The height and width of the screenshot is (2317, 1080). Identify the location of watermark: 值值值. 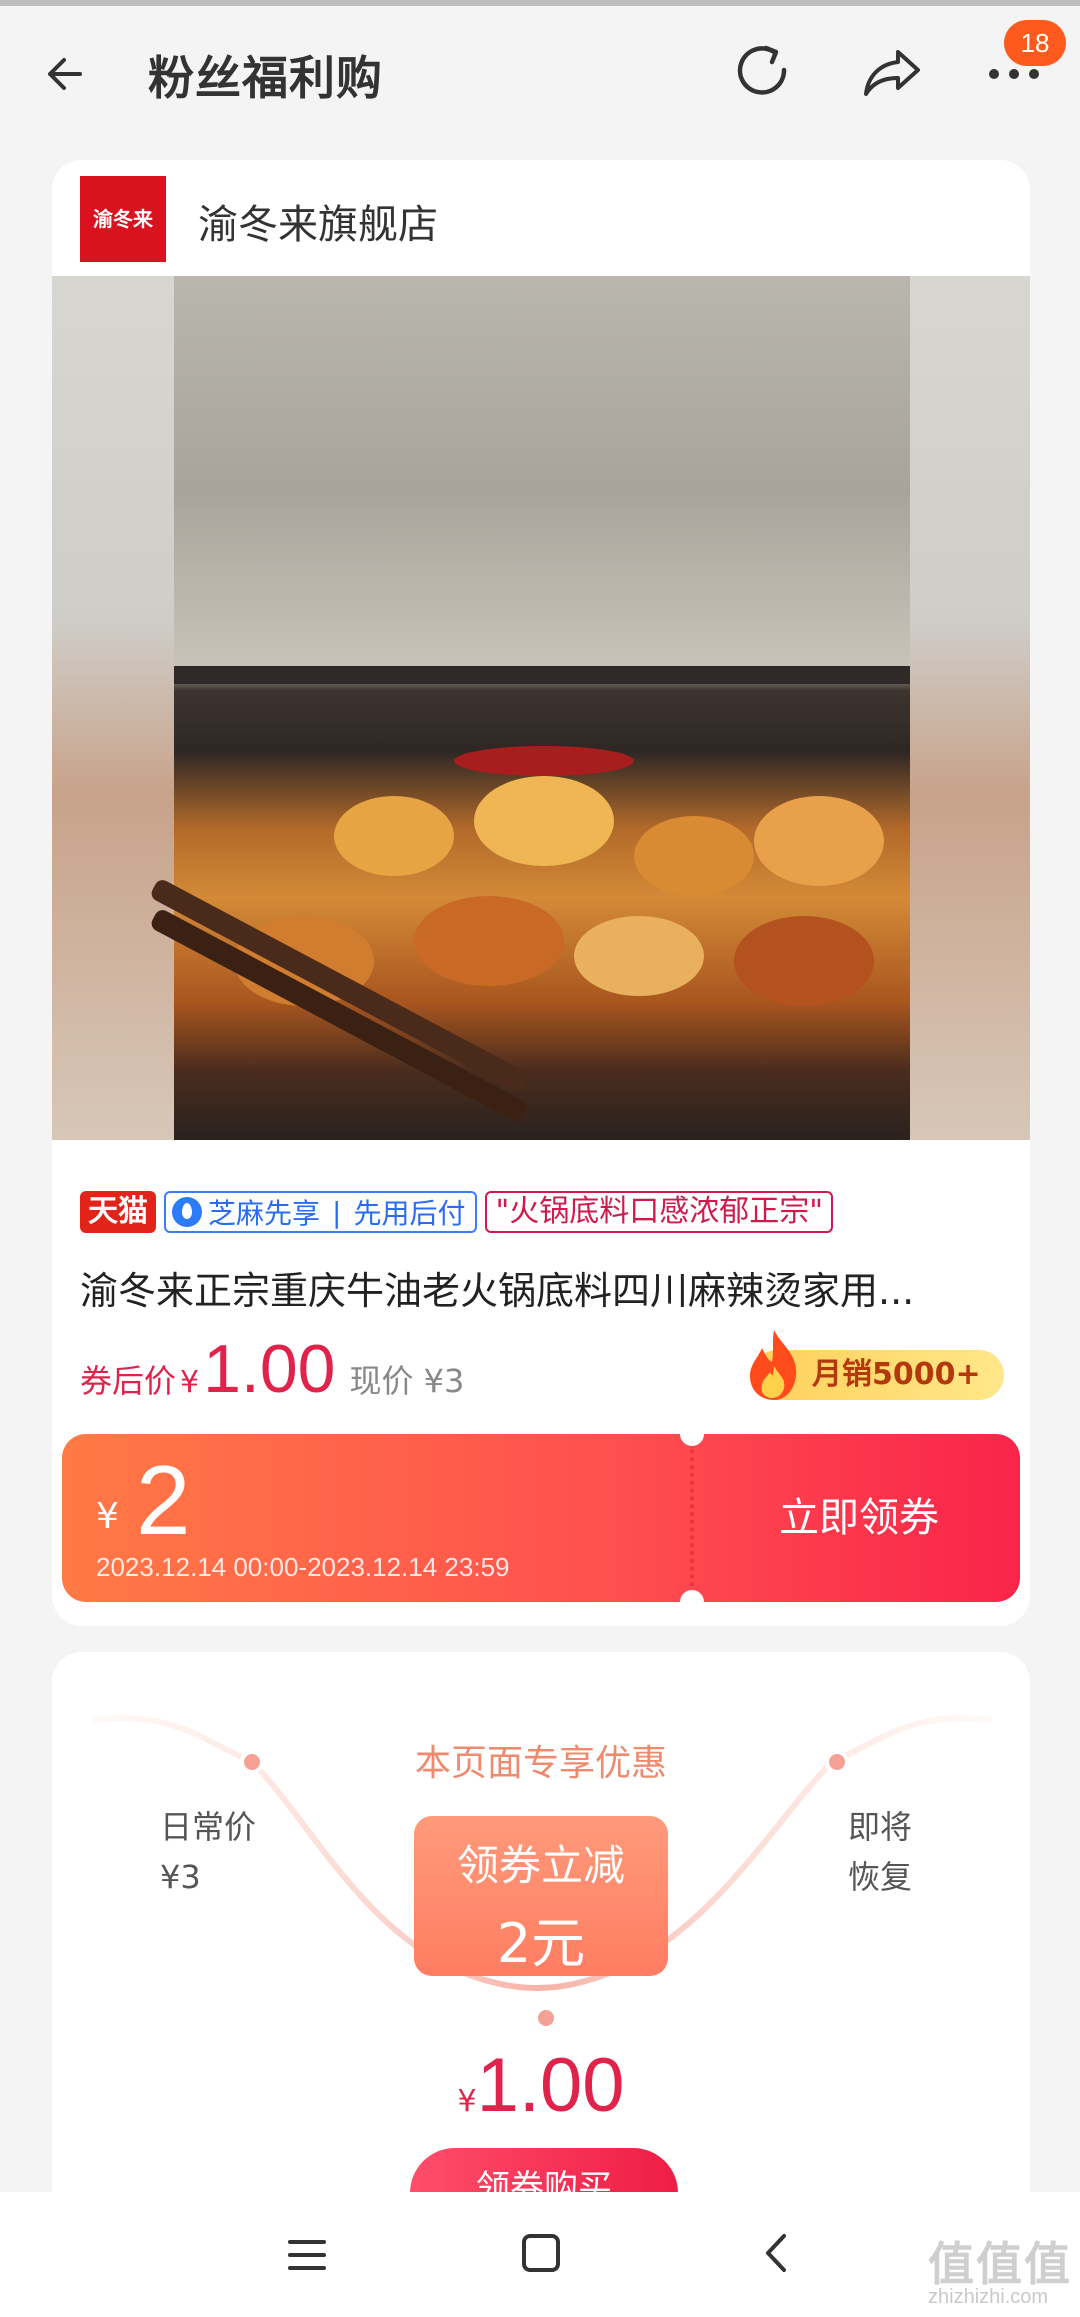
(1000, 2264).